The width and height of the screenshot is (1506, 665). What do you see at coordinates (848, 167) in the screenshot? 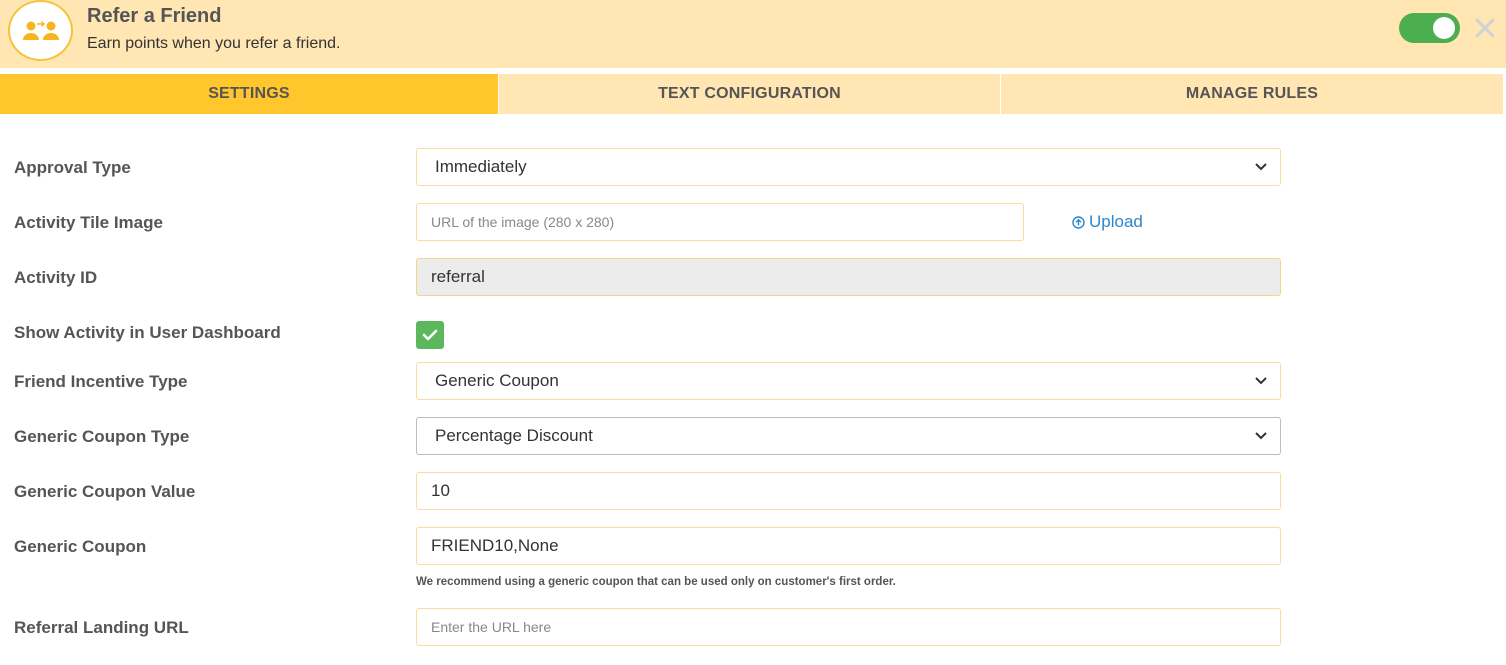
I see `approval-type-select: Immediately` at bounding box center [848, 167].